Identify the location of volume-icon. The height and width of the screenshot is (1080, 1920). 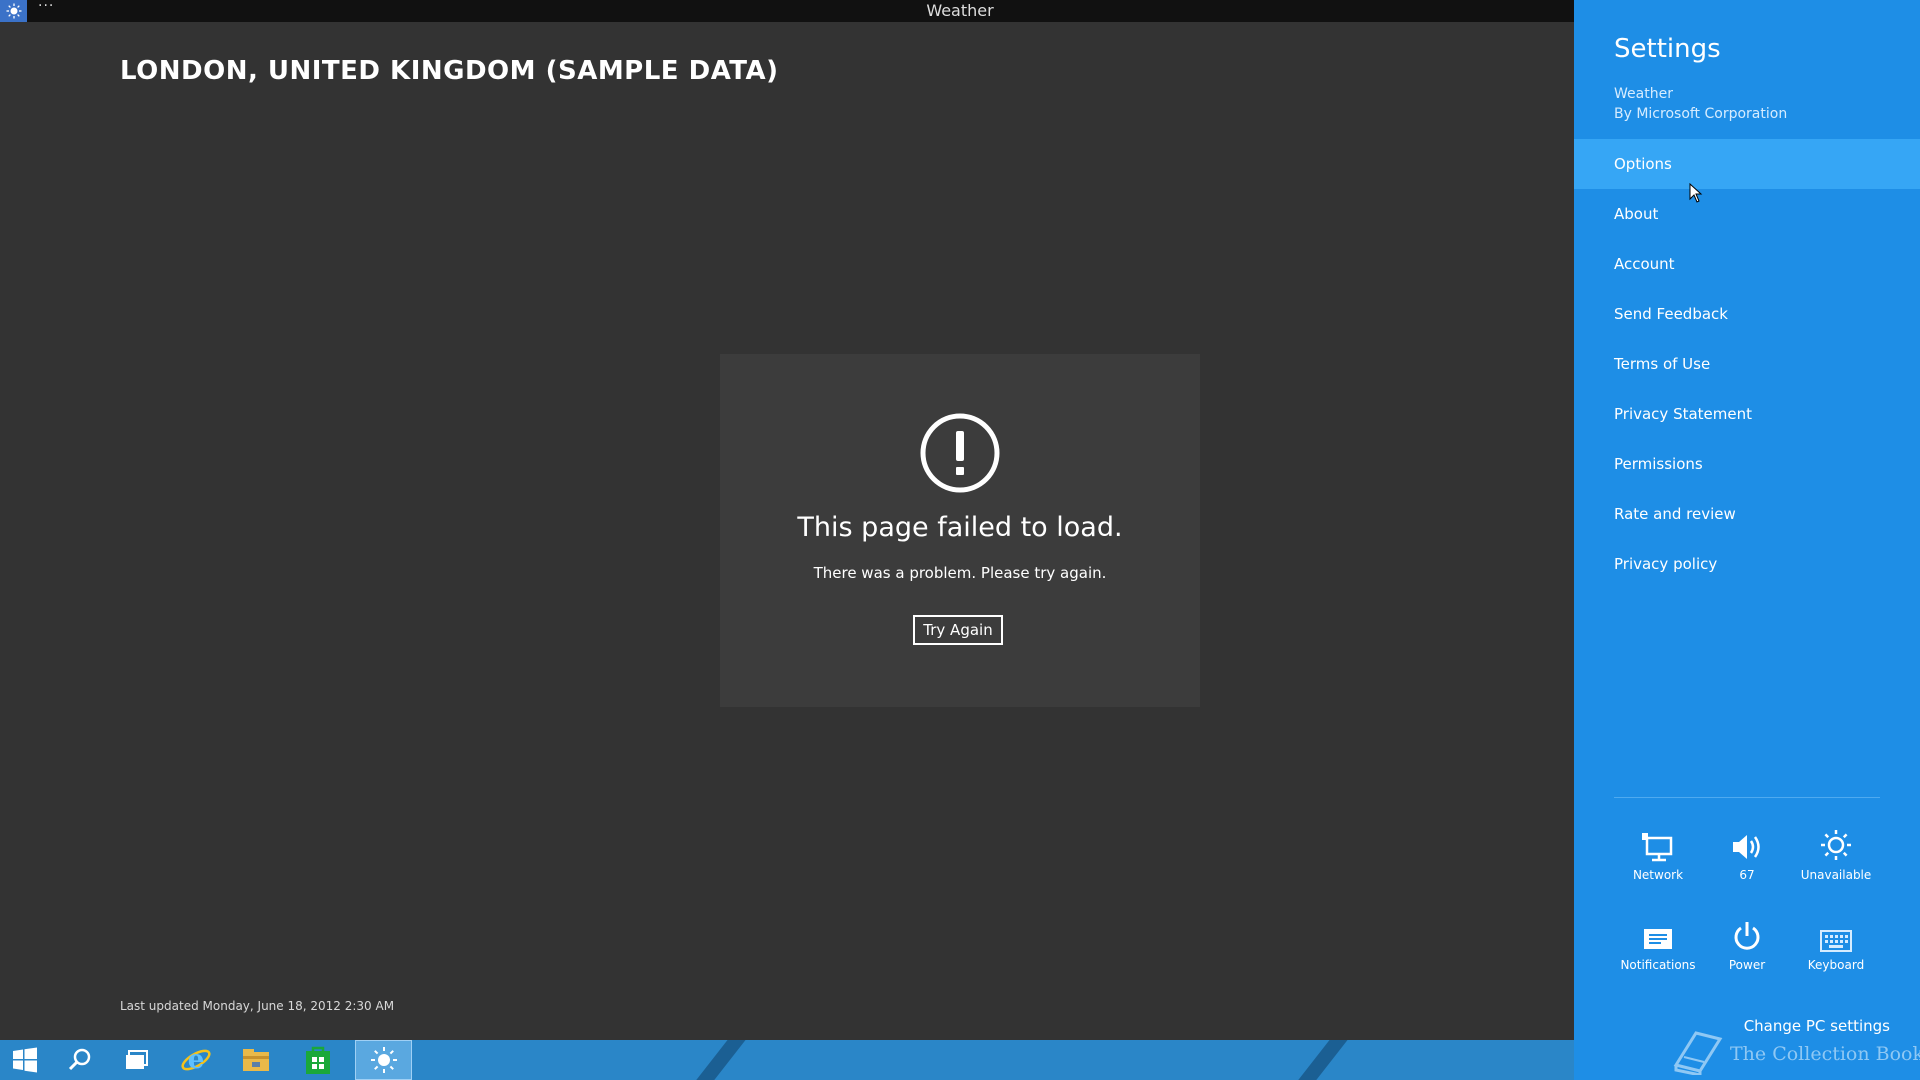
(1746, 847).